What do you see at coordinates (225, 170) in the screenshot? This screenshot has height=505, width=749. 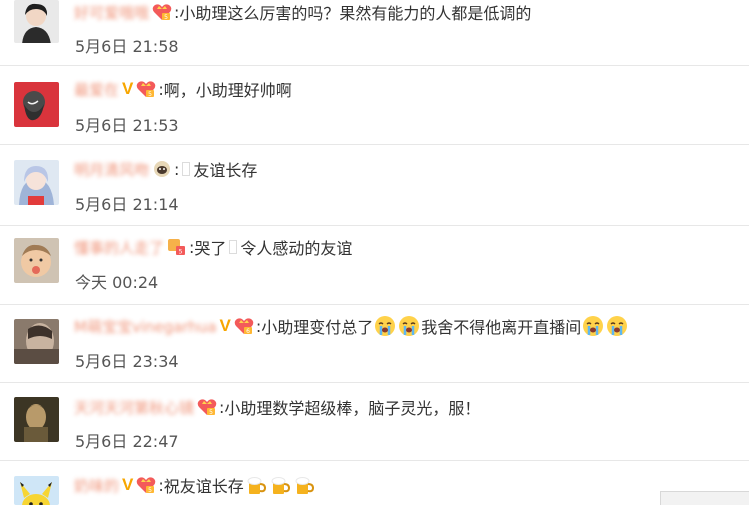 I see `comment-text: 友谊长存` at bounding box center [225, 170].